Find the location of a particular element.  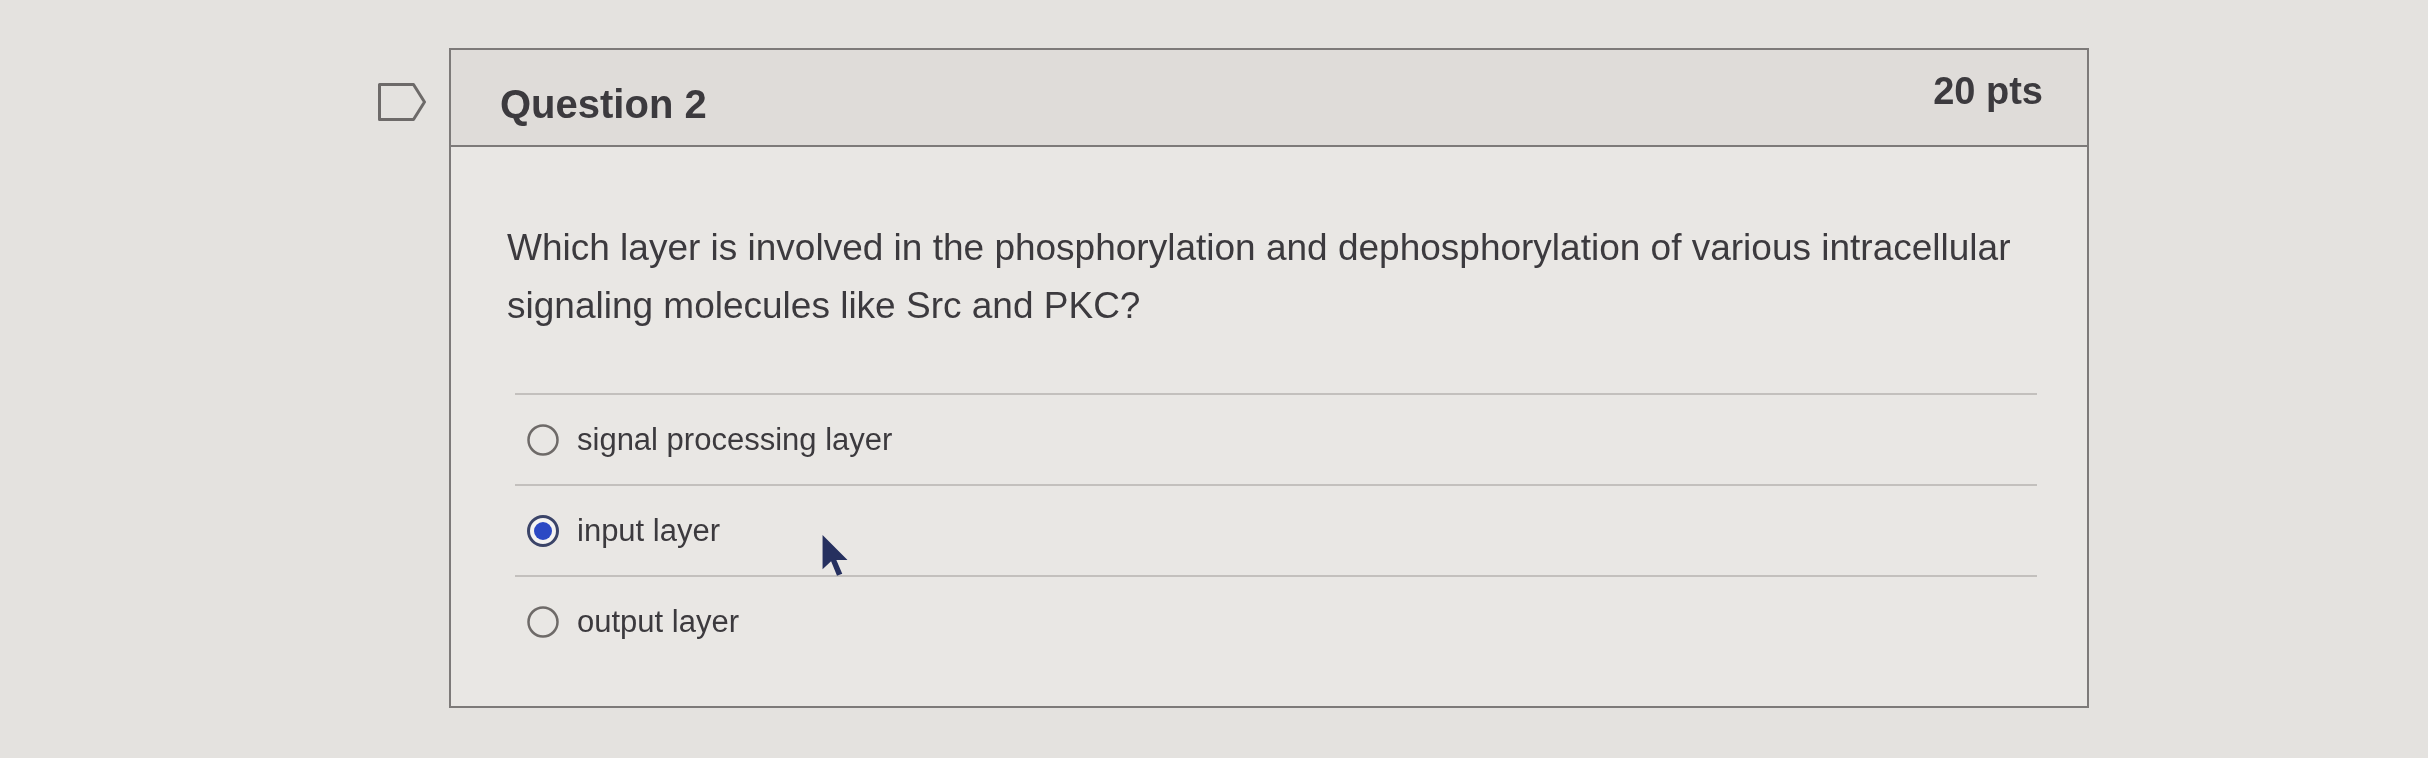

points-label: 20 pts is located at coordinates (1988, 91).